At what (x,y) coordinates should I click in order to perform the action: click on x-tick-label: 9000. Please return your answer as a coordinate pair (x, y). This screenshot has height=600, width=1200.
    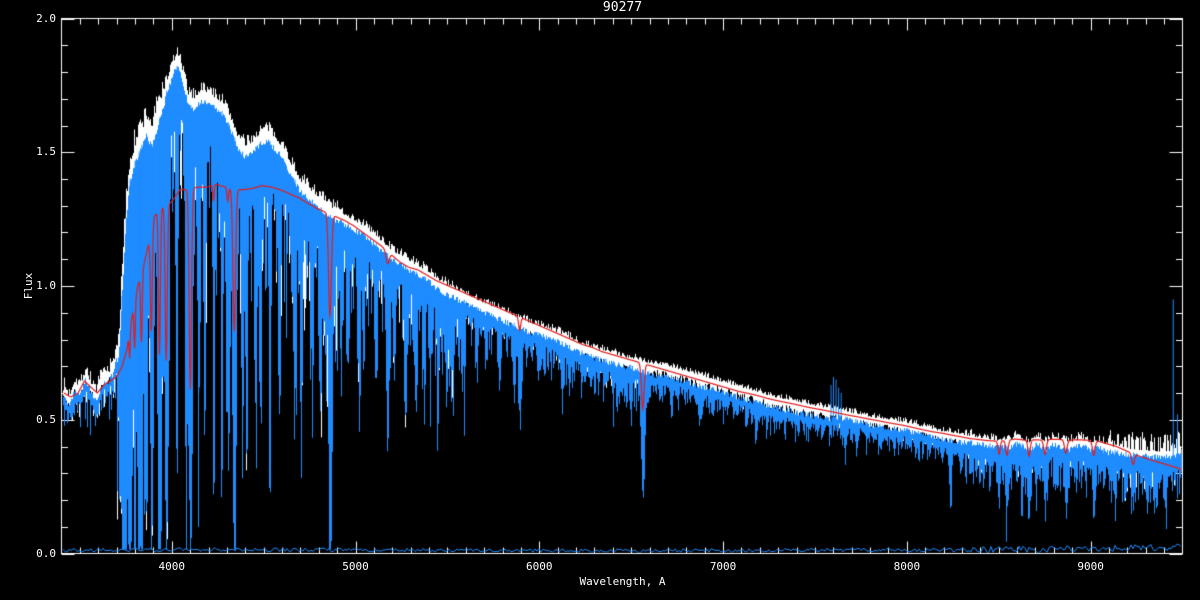
    Looking at the image, I should click on (1090, 566).